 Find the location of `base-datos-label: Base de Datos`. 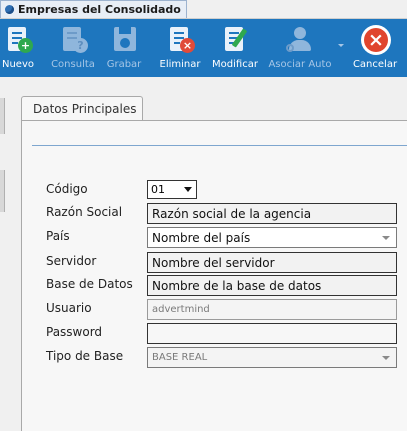

base-datos-label: Base de Datos is located at coordinates (89, 284).